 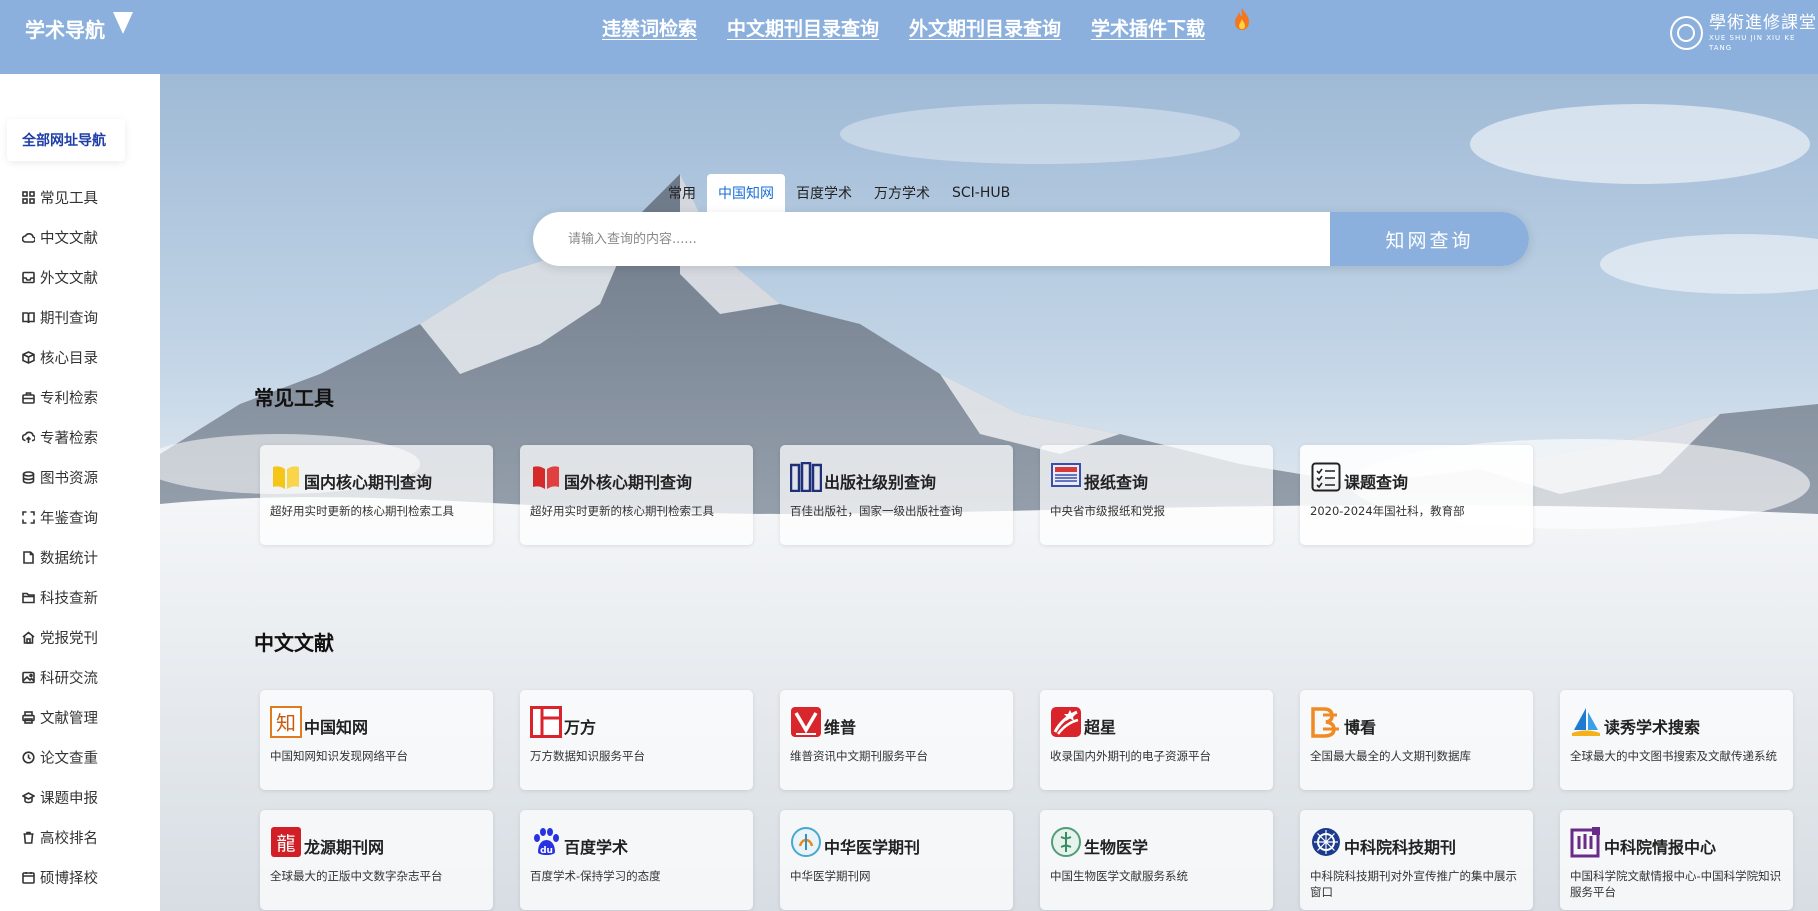 I want to click on sidebar-item-label: 核心目录, so click(x=69, y=358).